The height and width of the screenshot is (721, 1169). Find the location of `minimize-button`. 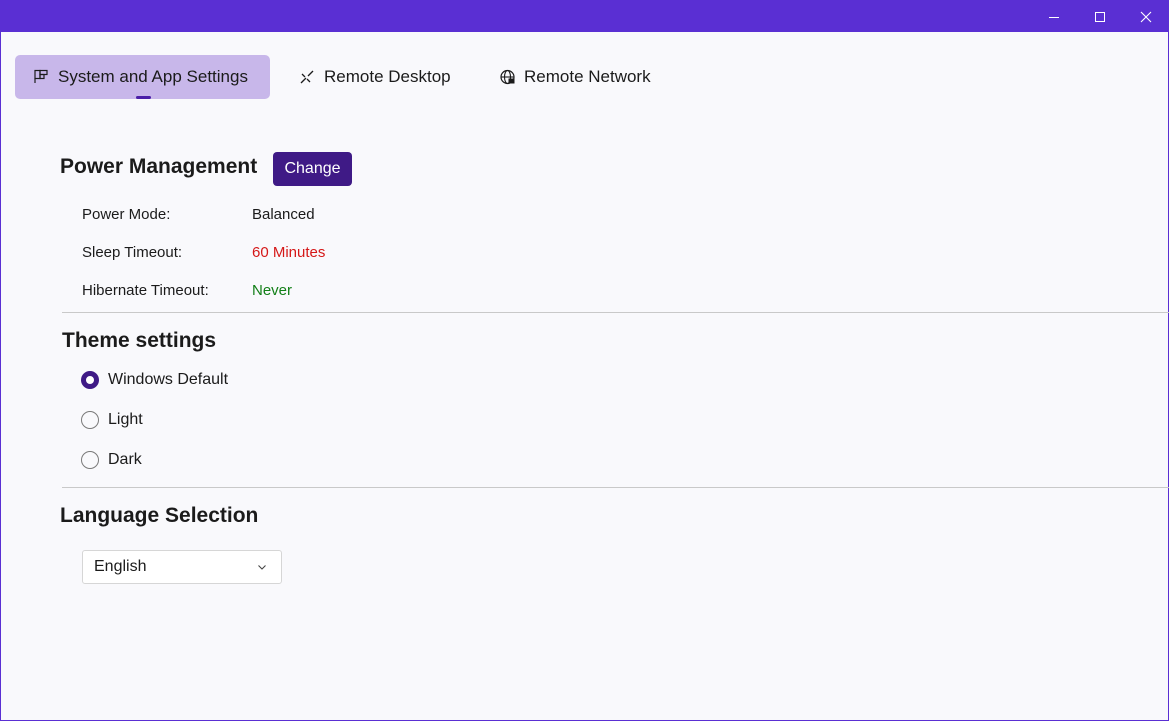

minimize-button is located at coordinates (1054, 16).